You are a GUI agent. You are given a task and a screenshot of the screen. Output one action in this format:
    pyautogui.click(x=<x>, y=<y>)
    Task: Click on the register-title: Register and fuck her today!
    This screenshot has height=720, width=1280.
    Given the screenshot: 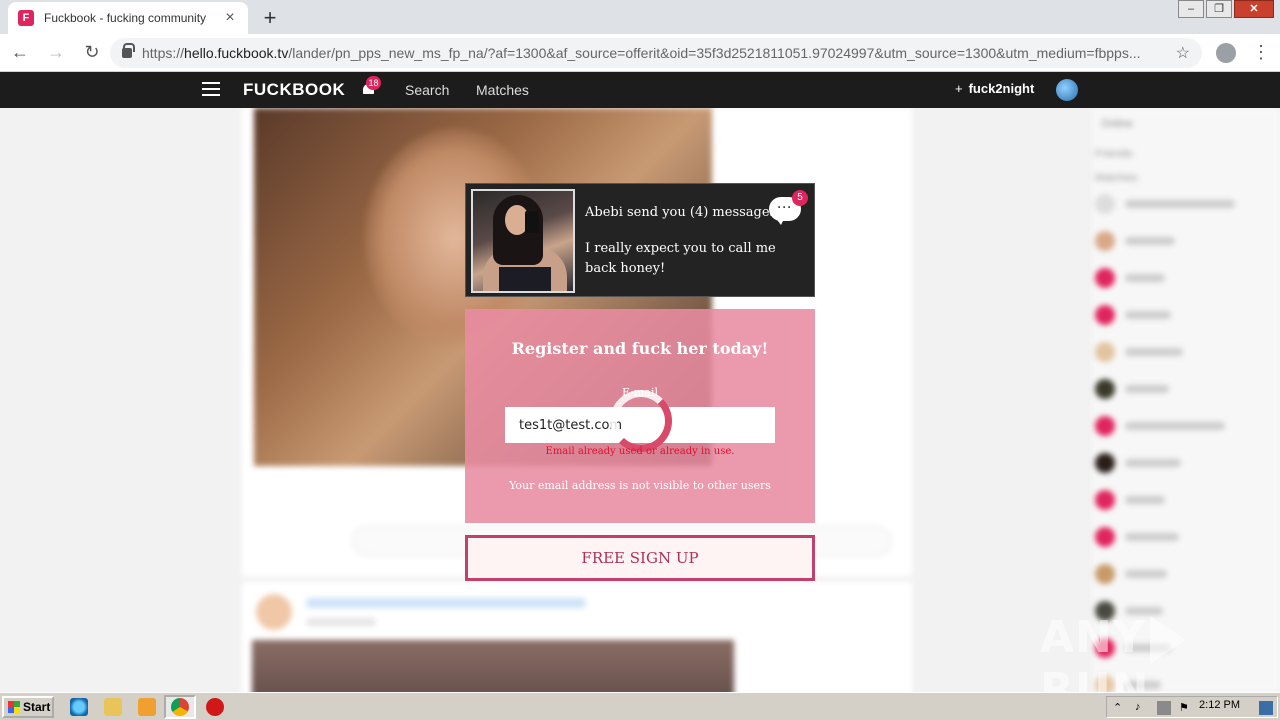 What is the action you would take?
    pyautogui.click(x=640, y=348)
    